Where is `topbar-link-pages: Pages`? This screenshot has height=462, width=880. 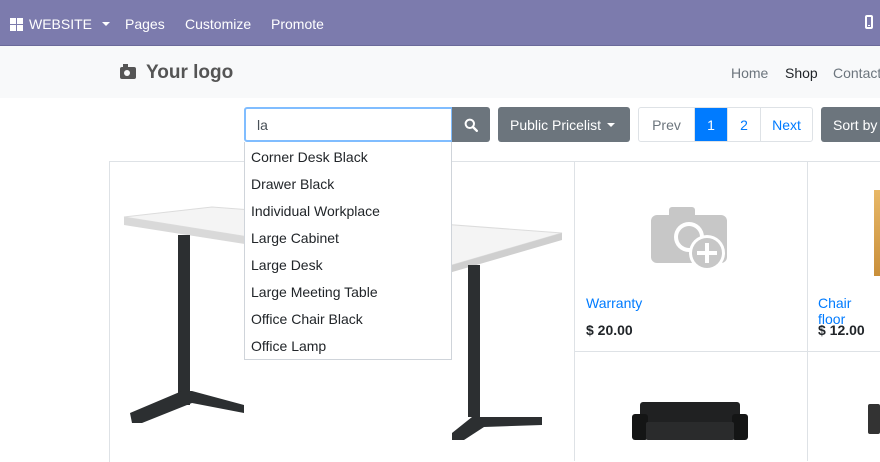
topbar-link-pages: Pages is located at coordinates (145, 24).